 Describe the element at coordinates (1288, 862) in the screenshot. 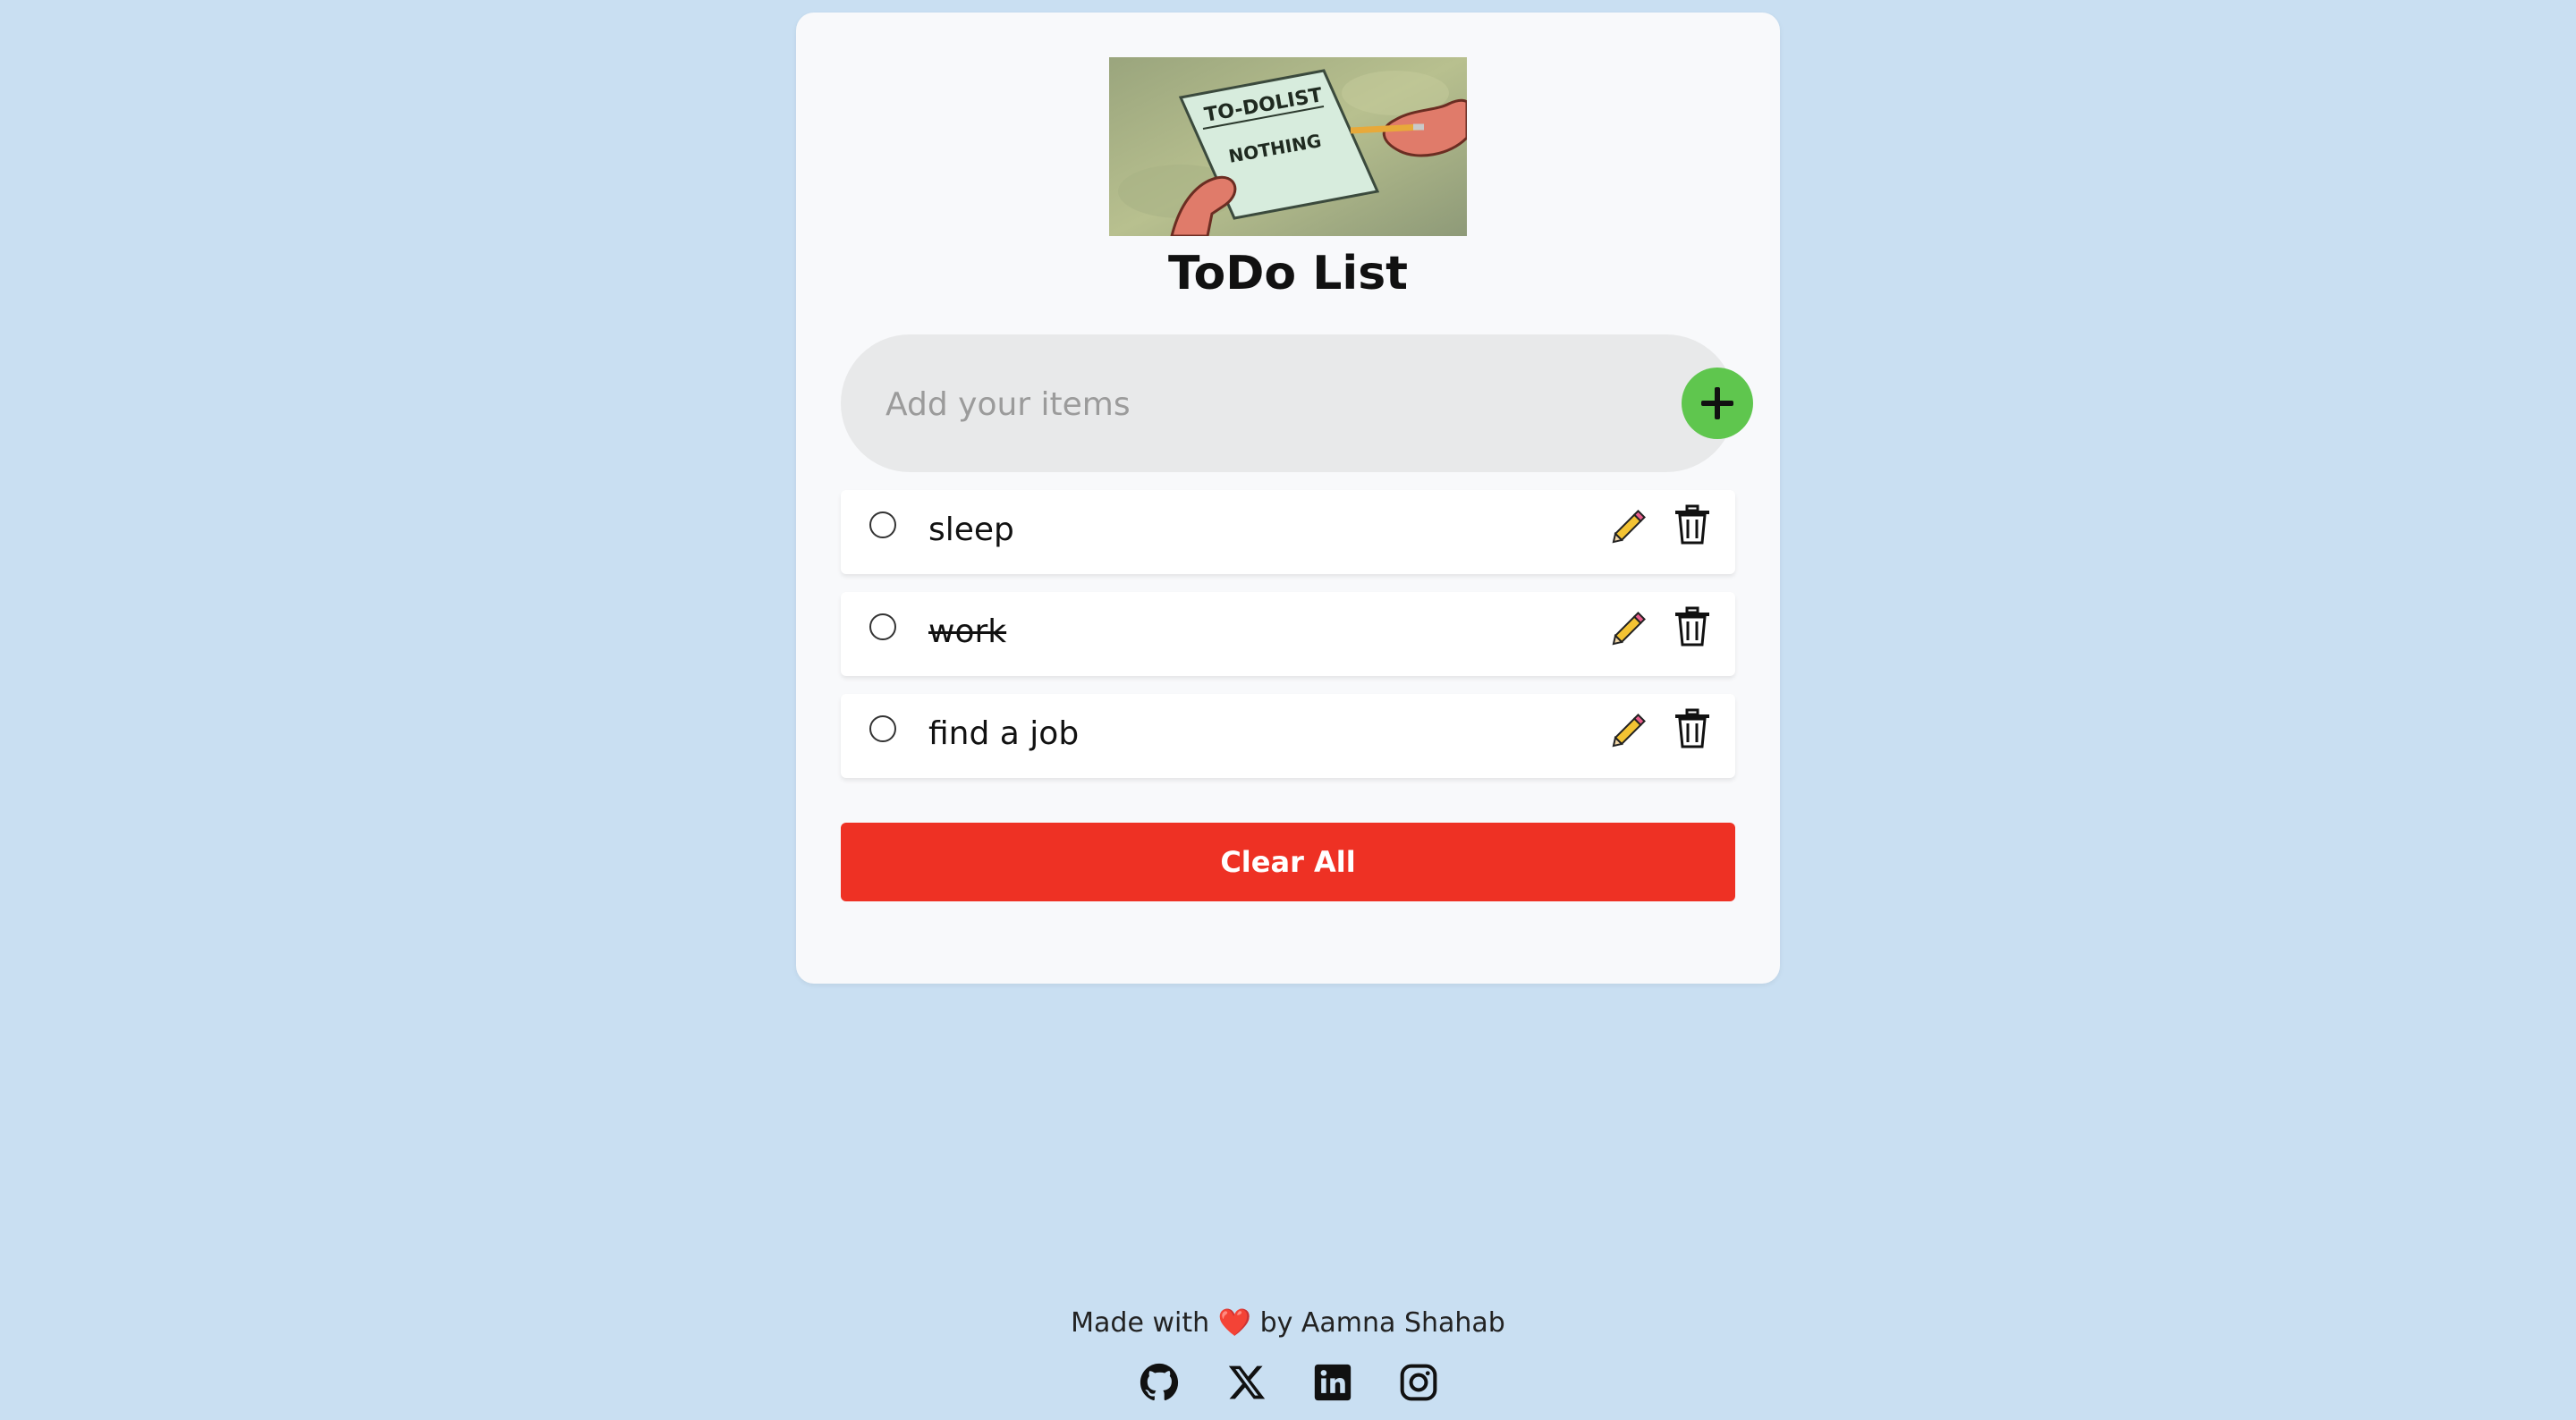

I see `clear-all-button: Clear All` at that location.